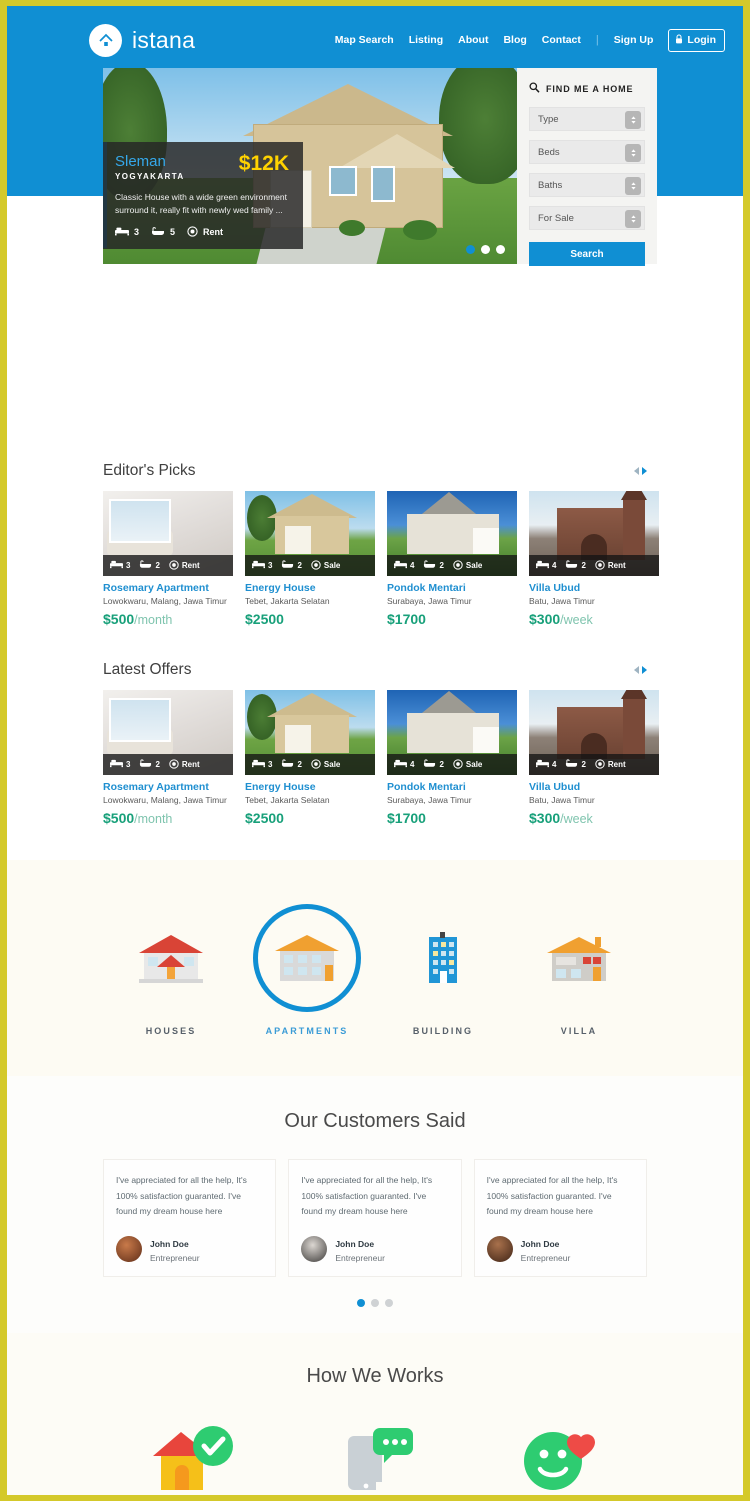 The image size is (750, 1501). I want to click on login-button: Login, so click(696, 40).